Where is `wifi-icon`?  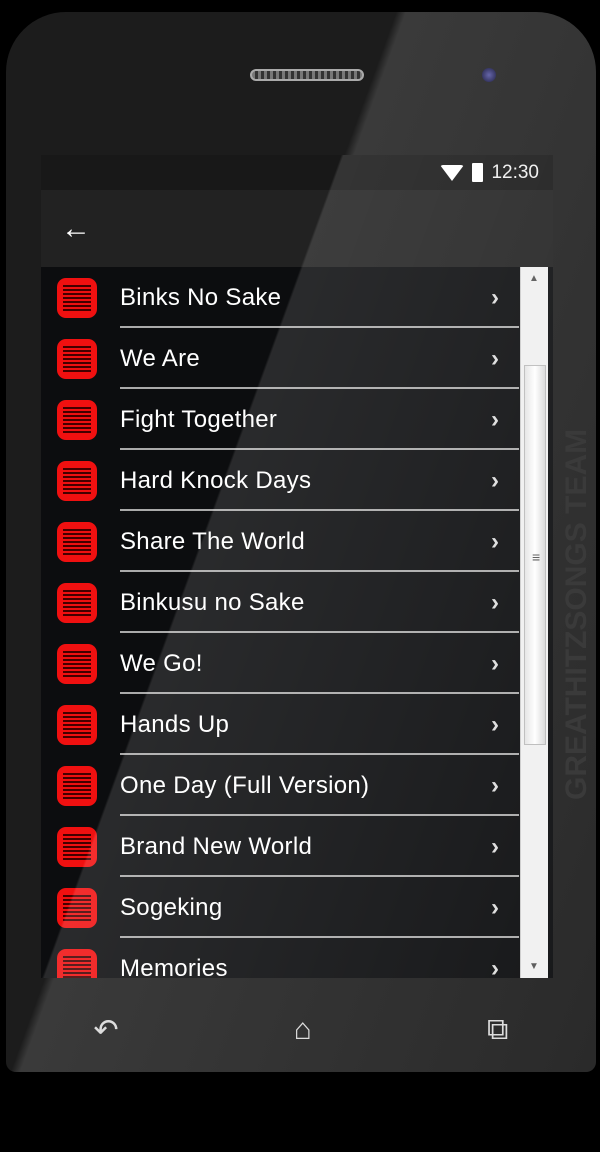
wifi-icon is located at coordinates (452, 172).